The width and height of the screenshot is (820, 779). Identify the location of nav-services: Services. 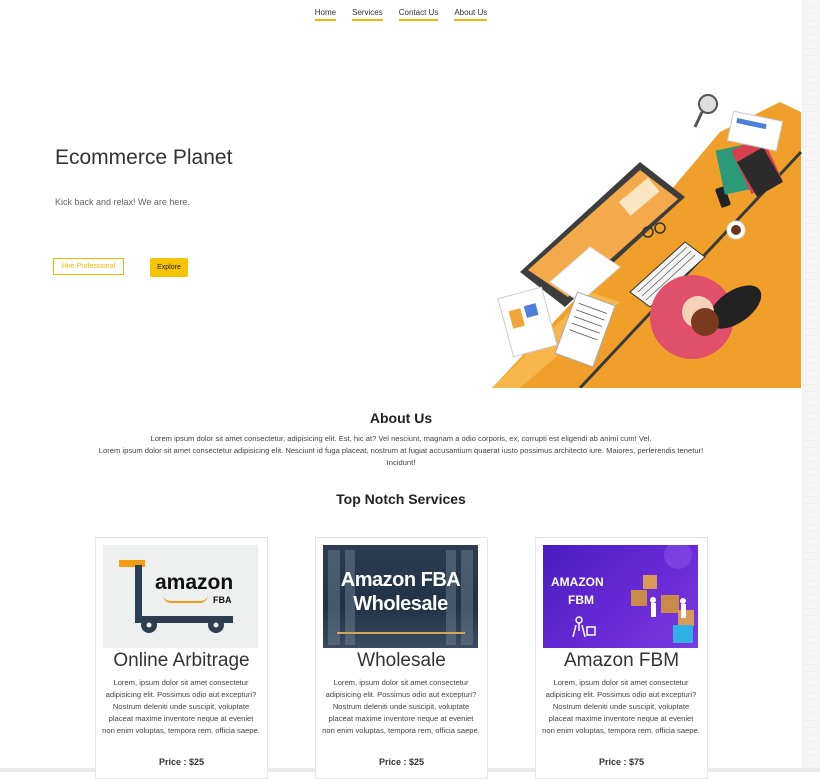
(367, 14).